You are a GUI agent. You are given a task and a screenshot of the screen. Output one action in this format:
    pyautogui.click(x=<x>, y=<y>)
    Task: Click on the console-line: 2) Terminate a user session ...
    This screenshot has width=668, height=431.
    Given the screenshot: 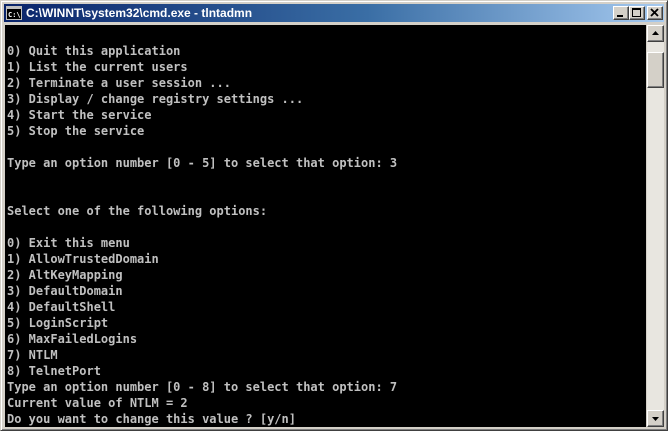 What is the action you would take?
    pyautogui.click(x=119, y=83)
    